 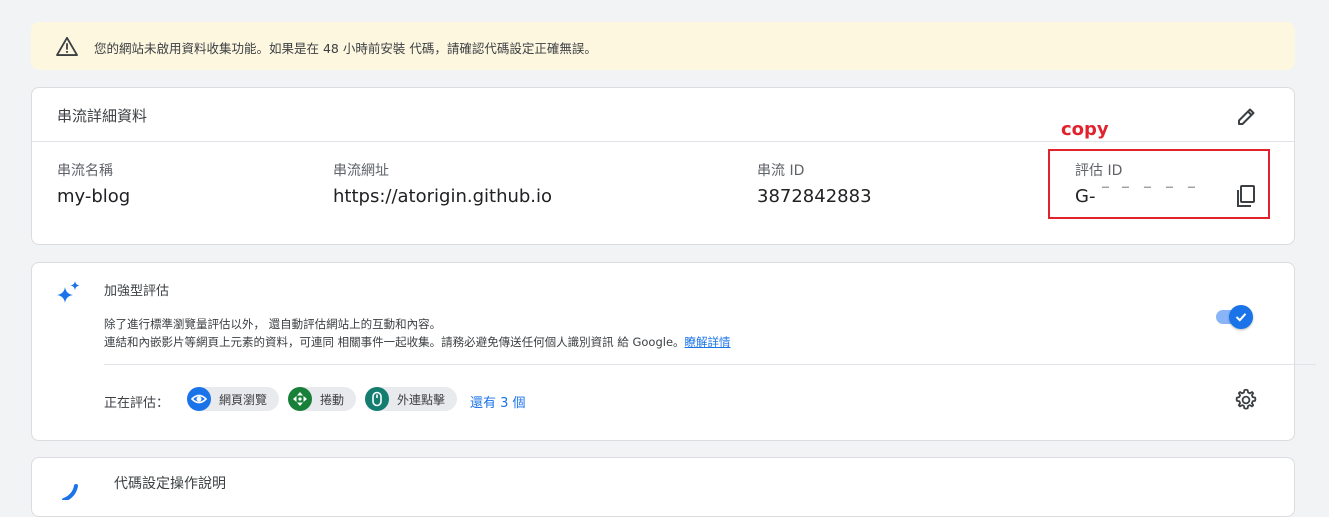 I want to click on stream-id-value: 3872842883, so click(x=814, y=196).